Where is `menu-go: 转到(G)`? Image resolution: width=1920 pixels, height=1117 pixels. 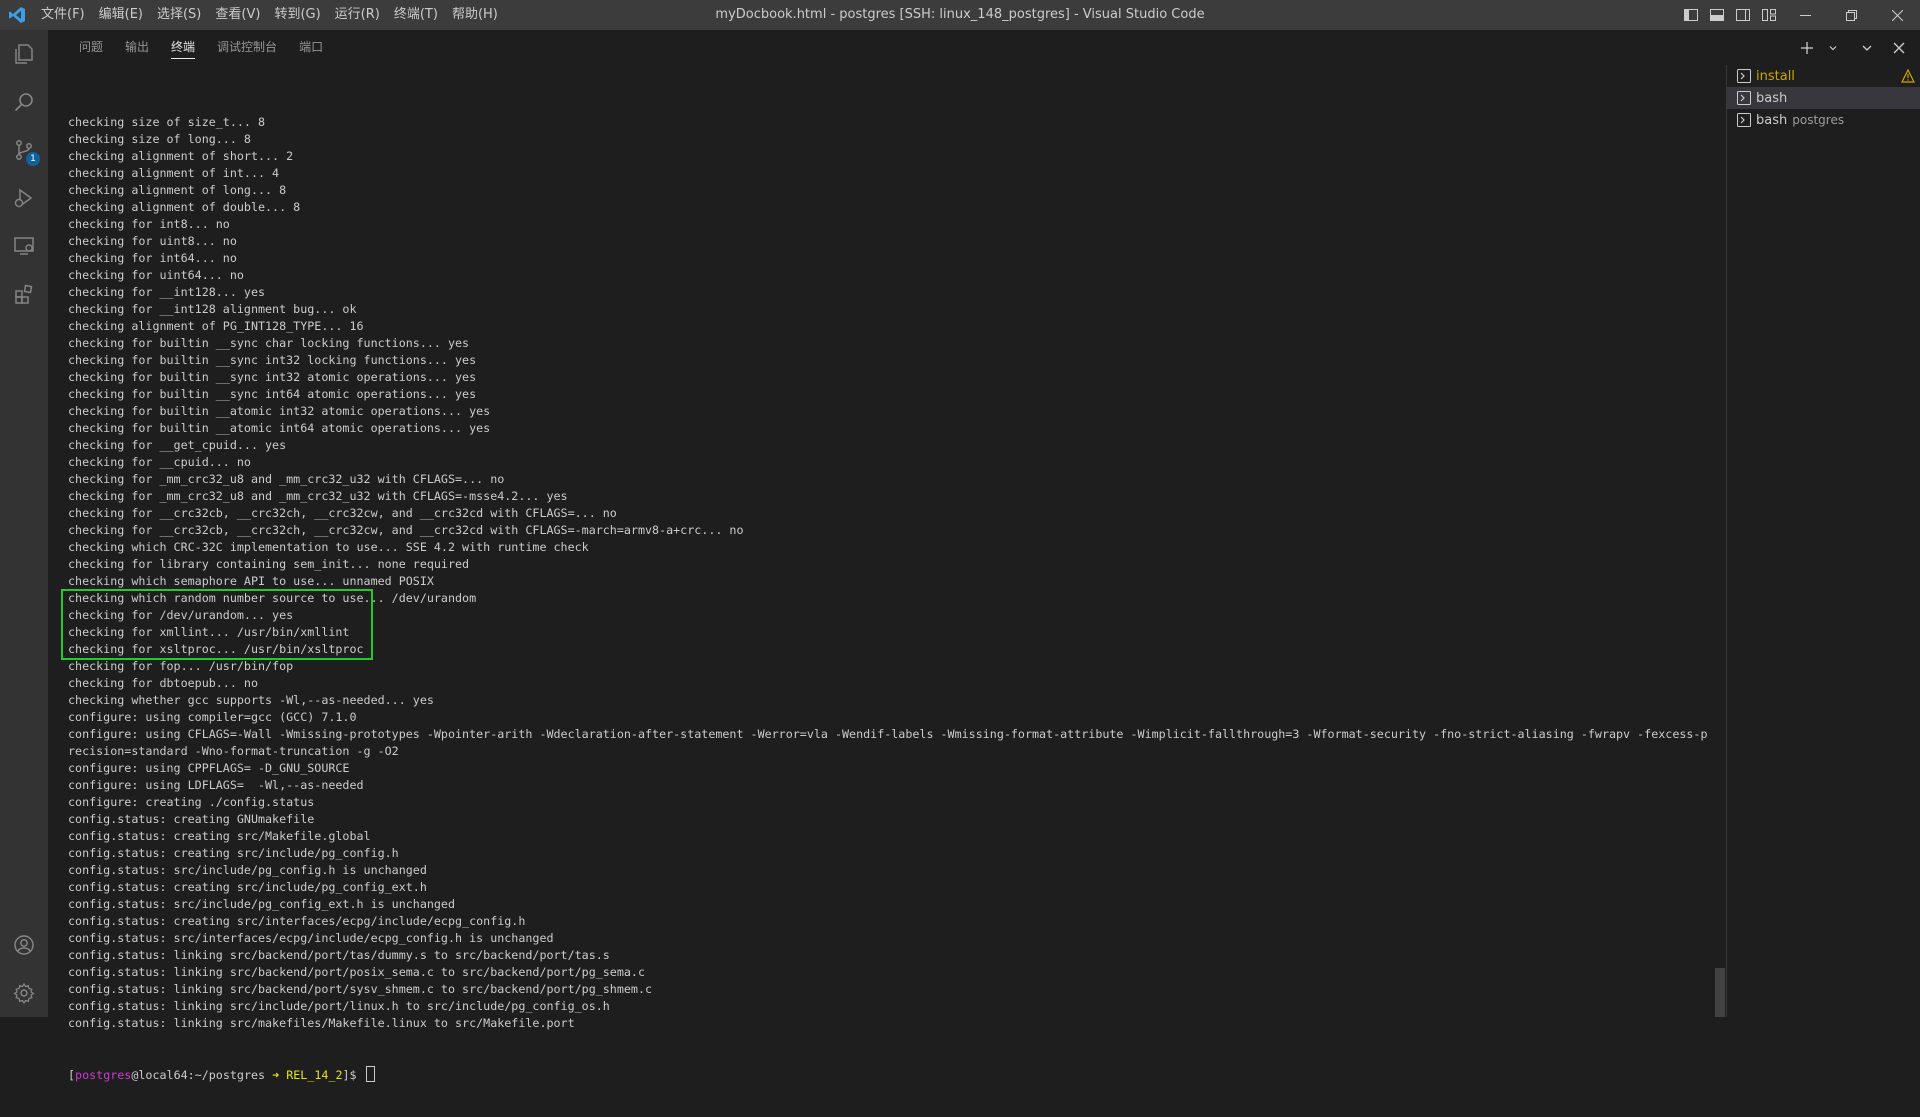 menu-go: 转到(G) is located at coordinates (297, 15).